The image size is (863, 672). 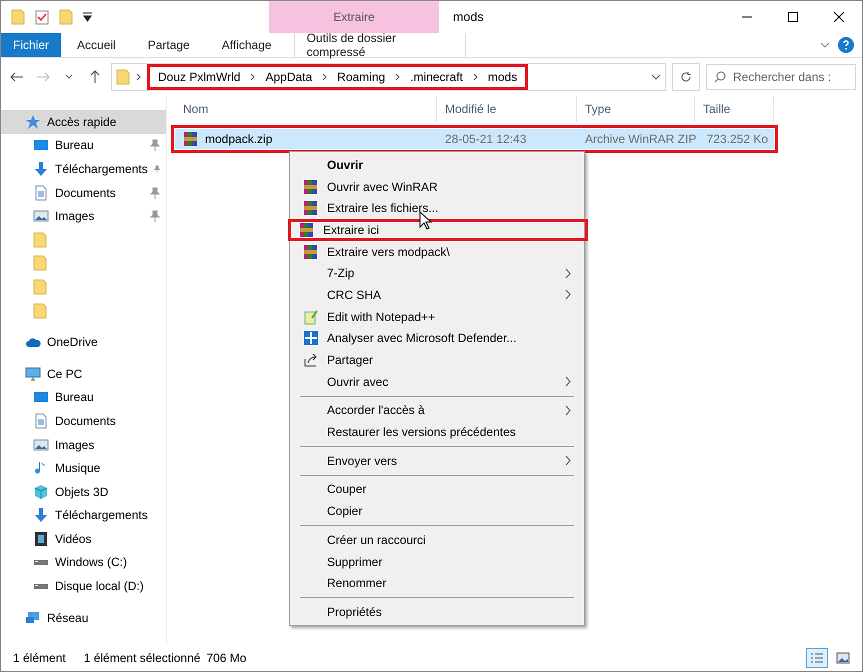 What do you see at coordinates (361, 77) in the screenshot?
I see `breadcrumb: Roaming` at bounding box center [361, 77].